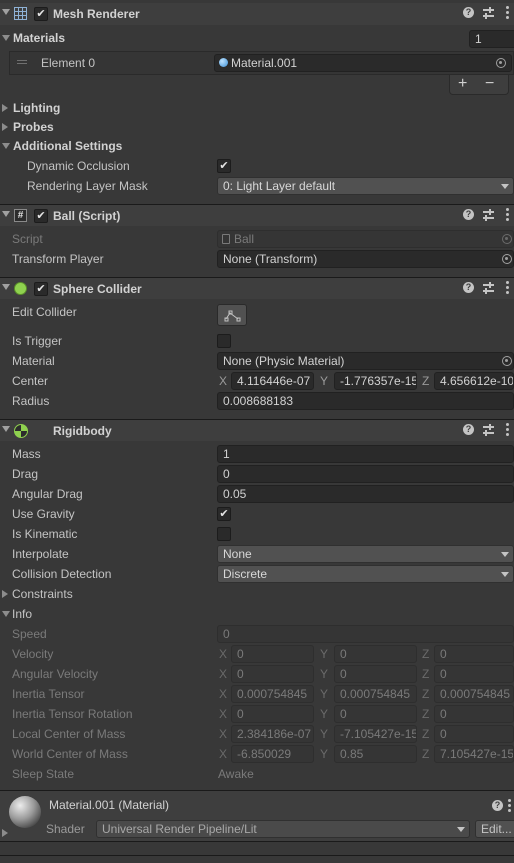 The image size is (514, 863). I want to click on constraints-fold-icon, so click(5, 594).